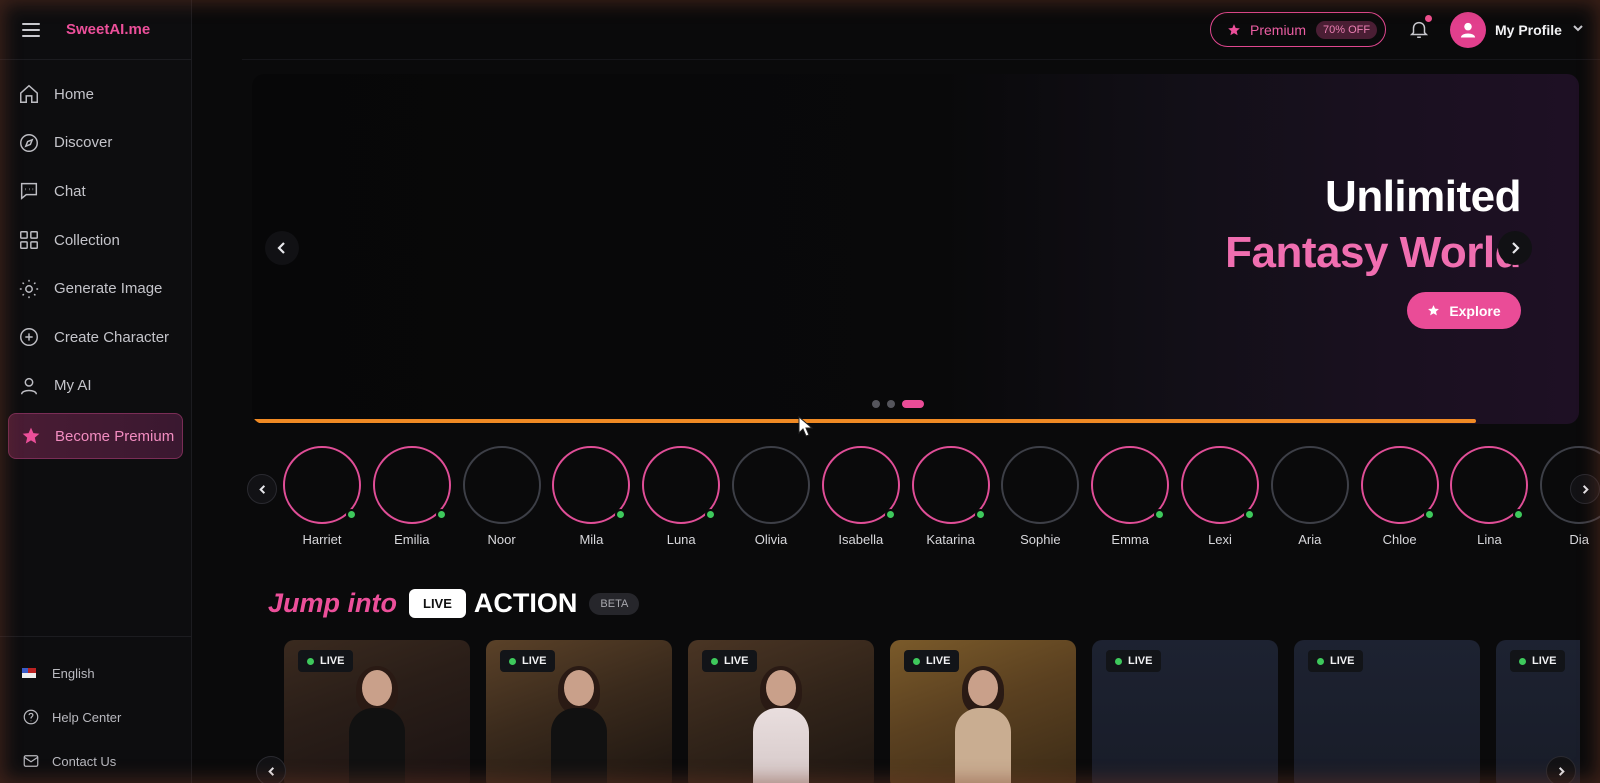 This screenshot has height=783, width=1600. Describe the element at coordinates (1399, 539) in the screenshot. I see `character-name: Chloe` at that location.